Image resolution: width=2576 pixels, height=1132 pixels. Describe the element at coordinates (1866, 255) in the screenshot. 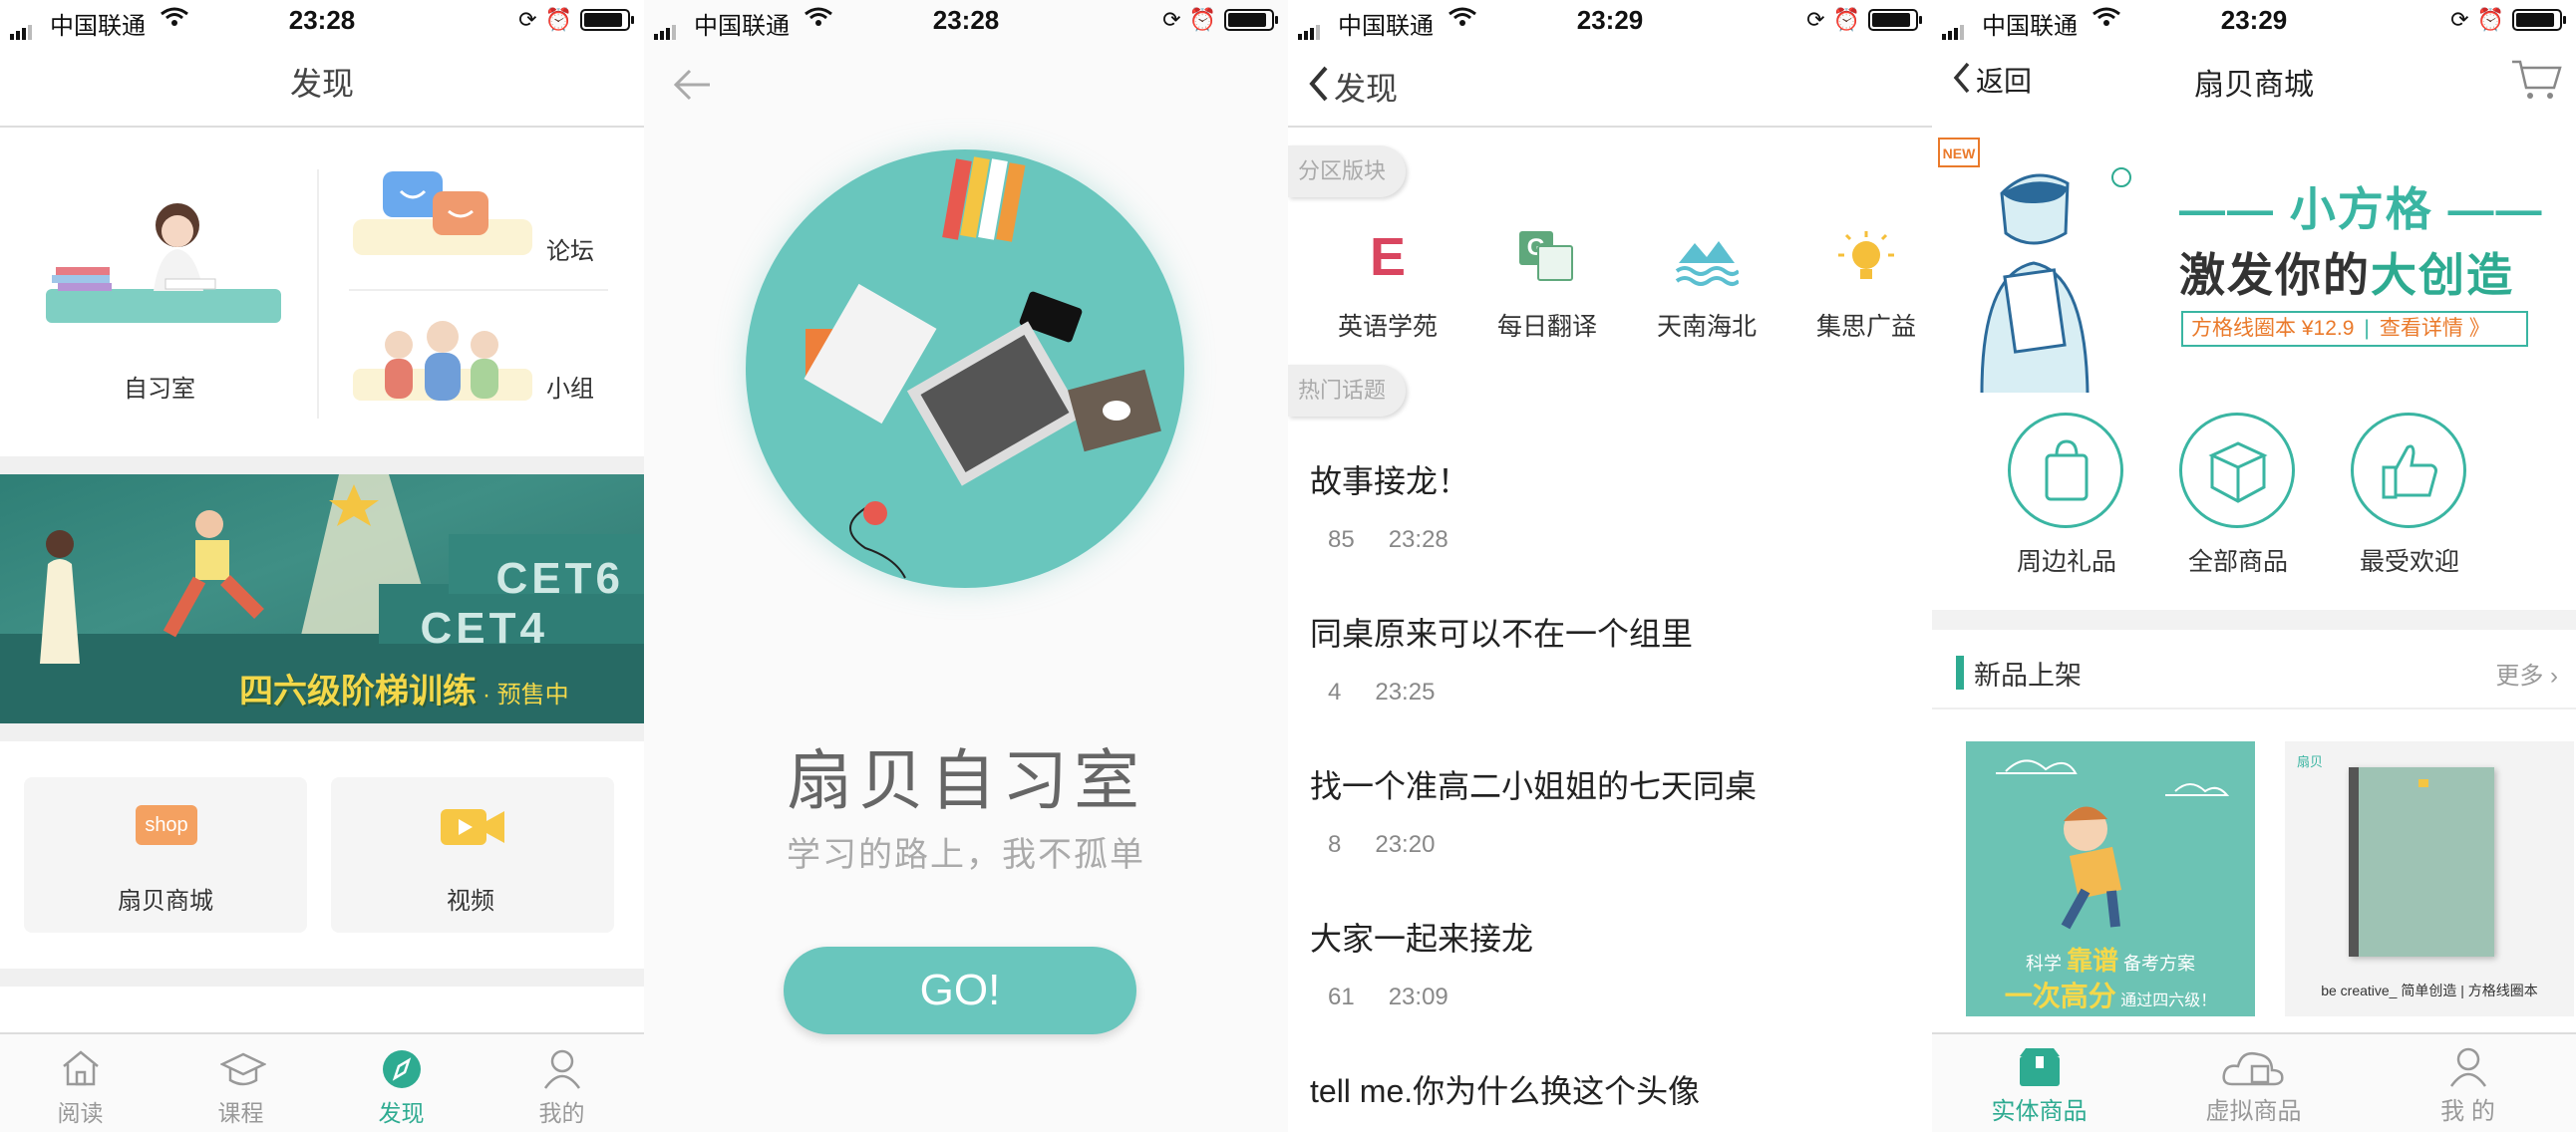

I see `lightbulb-icon` at that location.